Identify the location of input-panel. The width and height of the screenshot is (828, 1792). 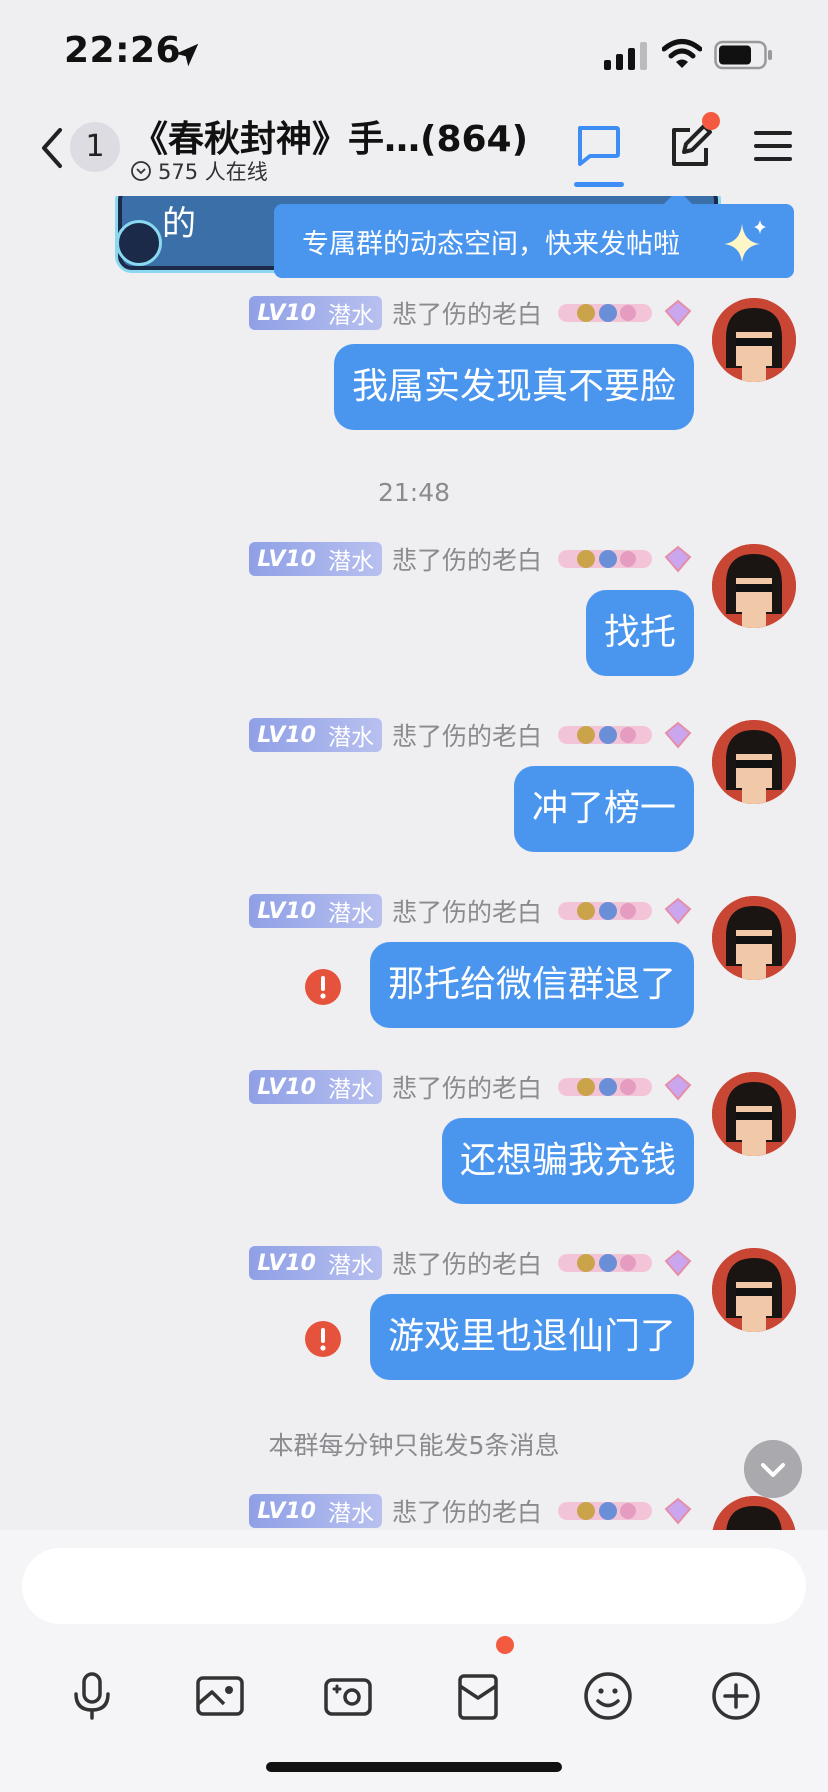
(414, 1661).